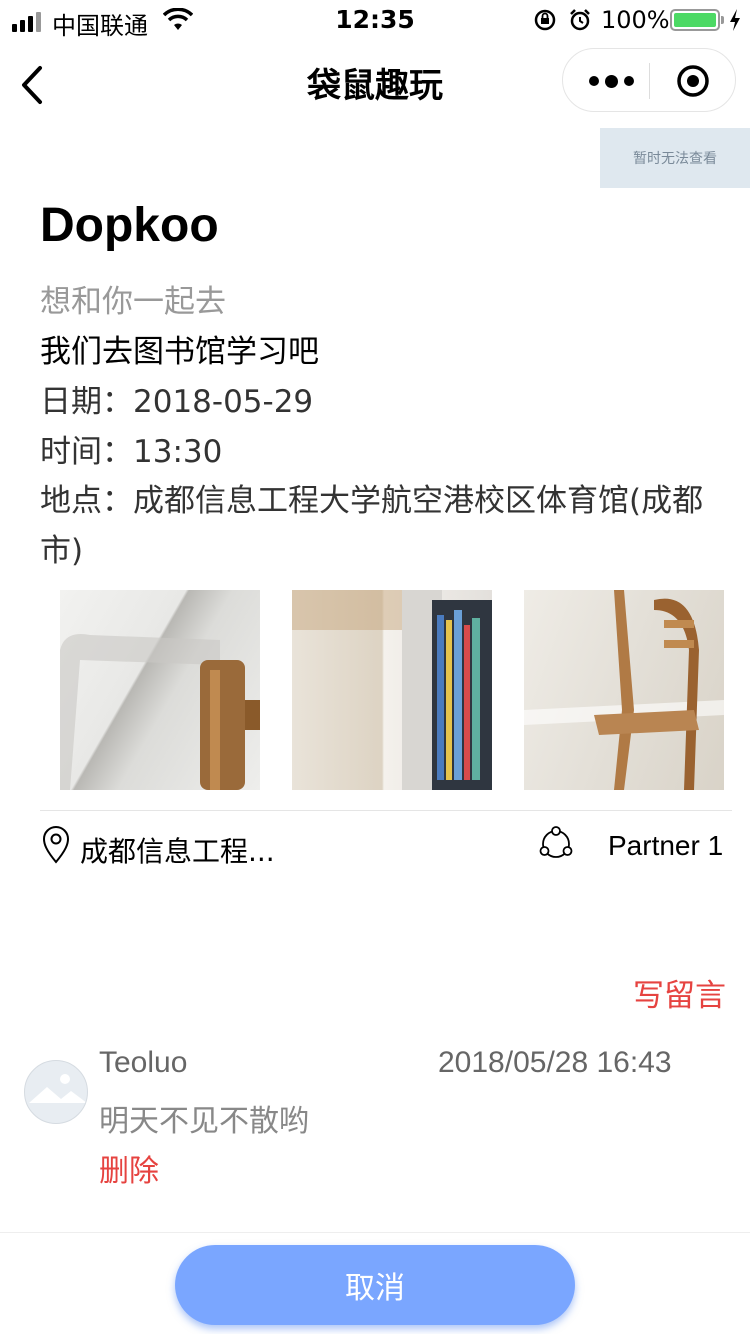  I want to click on write-comment-button: 写留言, so click(679, 992).